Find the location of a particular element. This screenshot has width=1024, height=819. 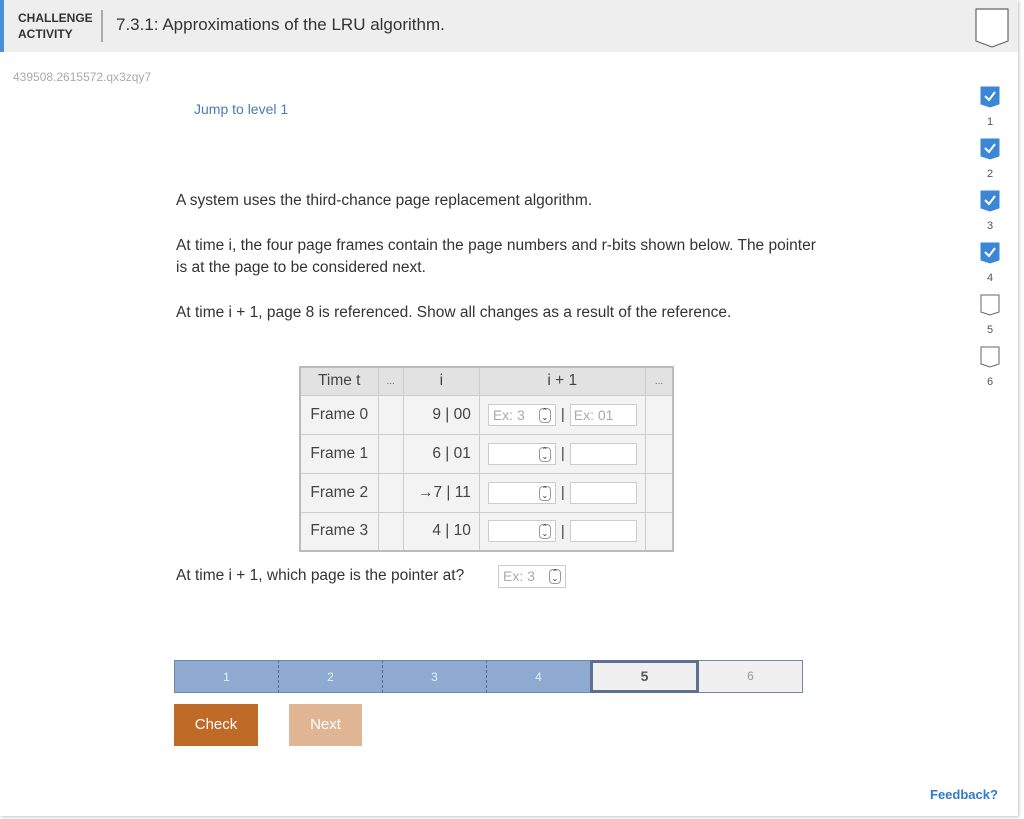

level-number: 1 is located at coordinates (990, 122).